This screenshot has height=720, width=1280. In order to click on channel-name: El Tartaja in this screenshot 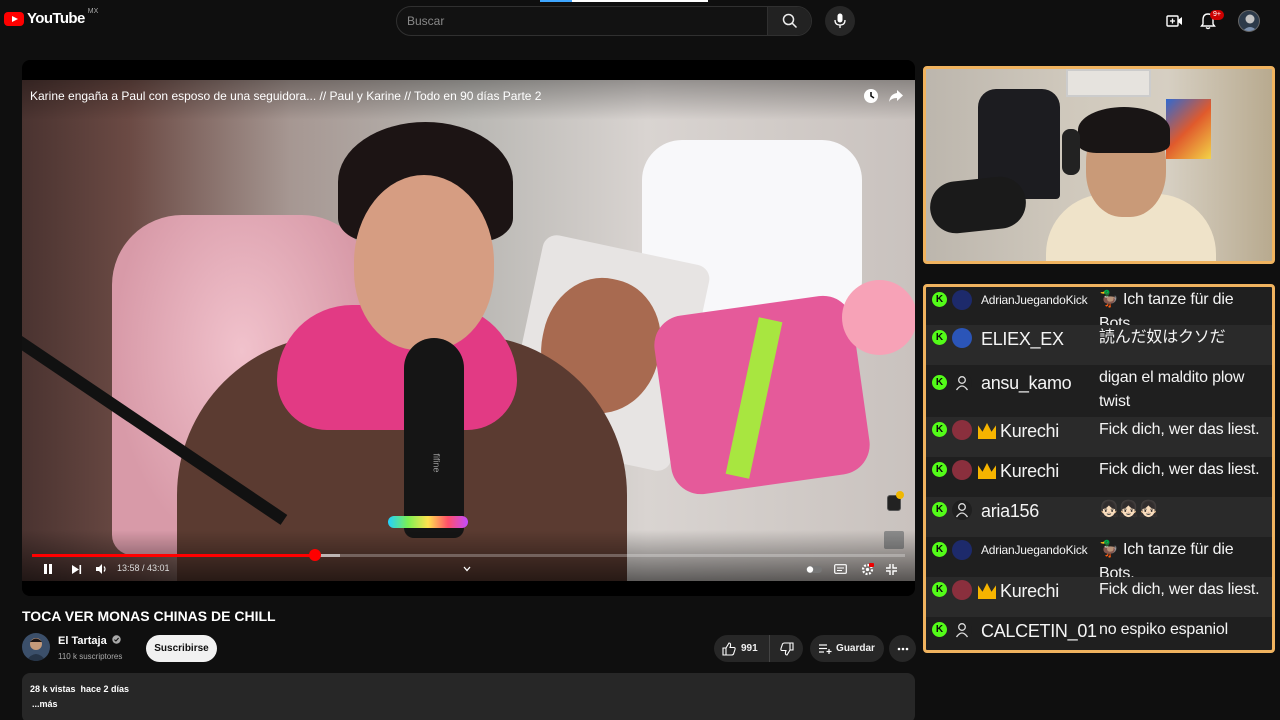, I will do `click(89, 641)`.